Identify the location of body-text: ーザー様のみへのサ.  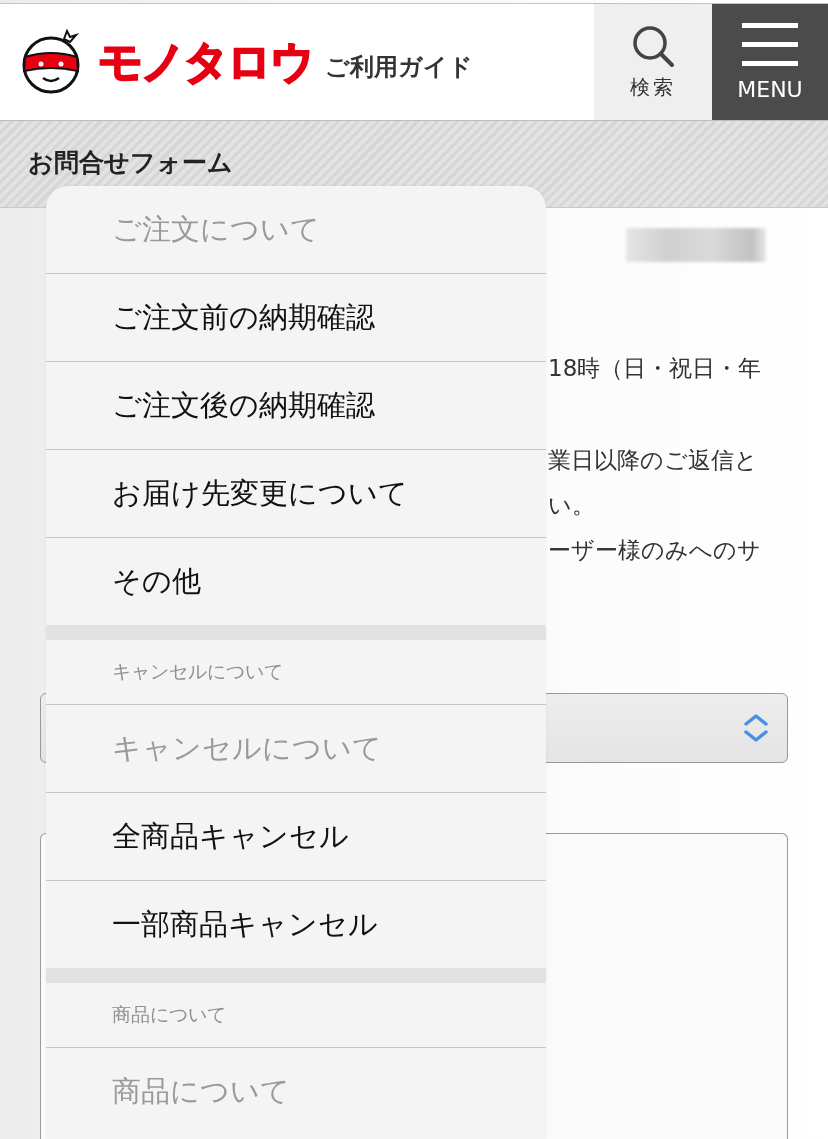
(655, 550).